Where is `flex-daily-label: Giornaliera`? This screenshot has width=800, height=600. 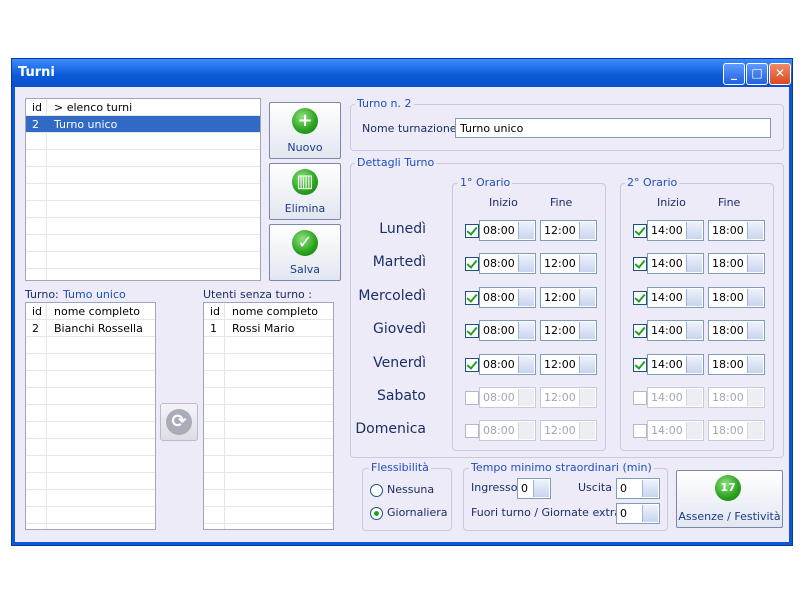
flex-daily-label: Giornaliera is located at coordinates (417, 512).